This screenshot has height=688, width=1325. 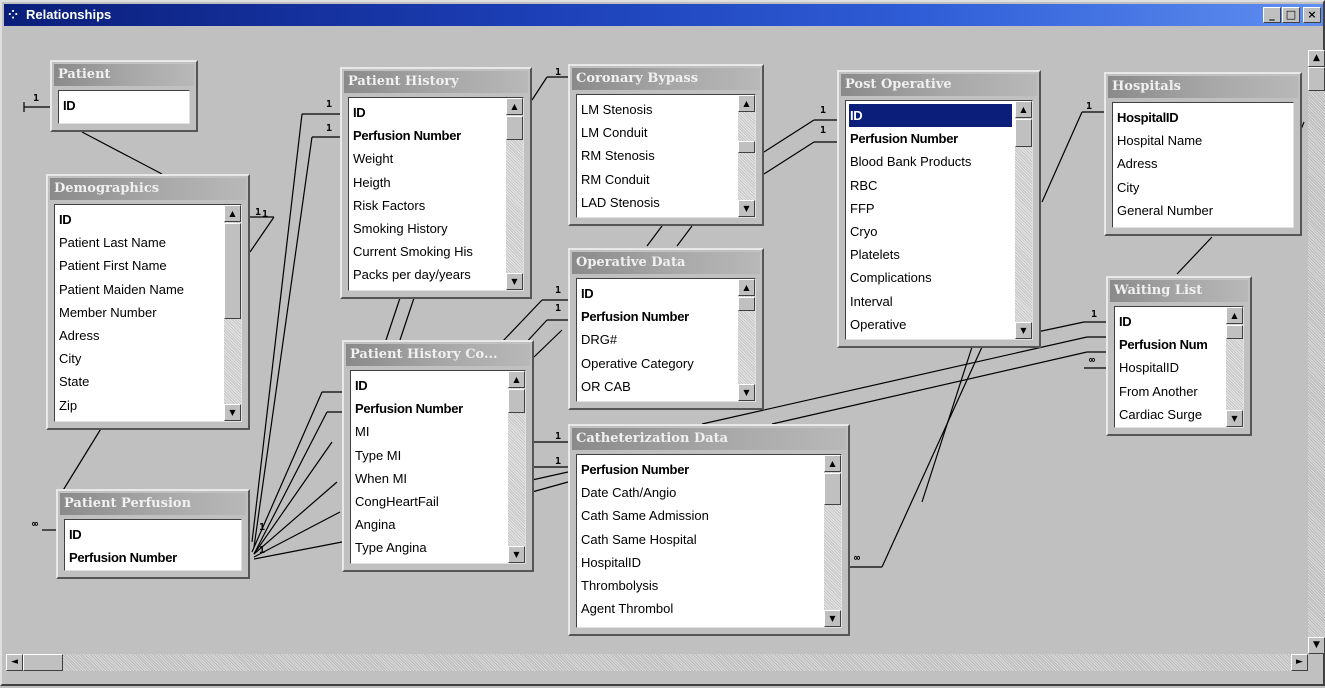 What do you see at coordinates (14, 662) in the screenshot?
I see `scroll-left-button: ◄` at bounding box center [14, 662].